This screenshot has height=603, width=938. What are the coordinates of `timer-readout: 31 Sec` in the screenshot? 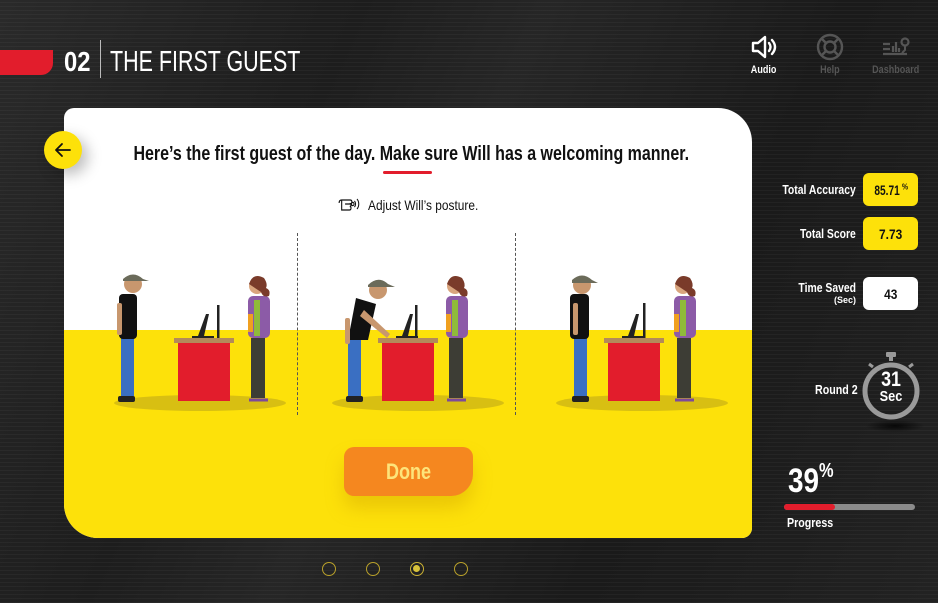 It's located at (891, 386).